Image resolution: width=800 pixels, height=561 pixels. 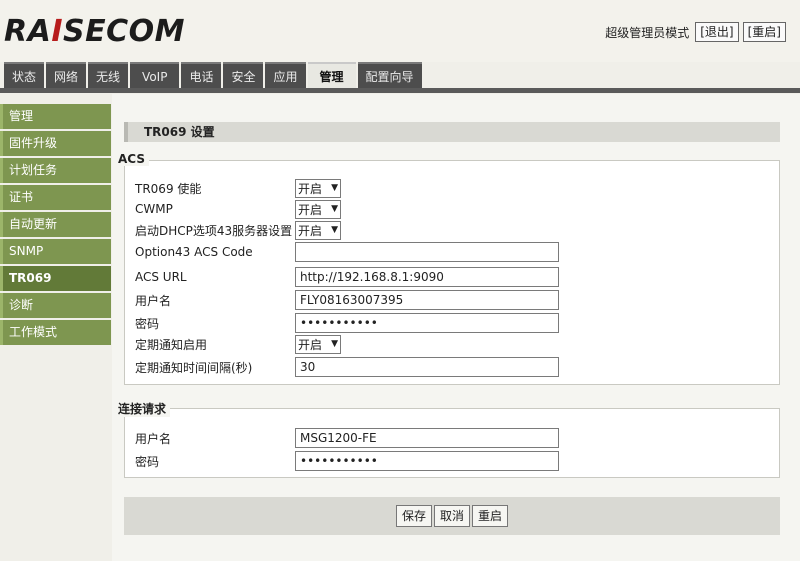 What do you see at coordinates (154, 209) in the screenshot?
I see `cwmp-label: CWMP` at bounding box center [154, 209].